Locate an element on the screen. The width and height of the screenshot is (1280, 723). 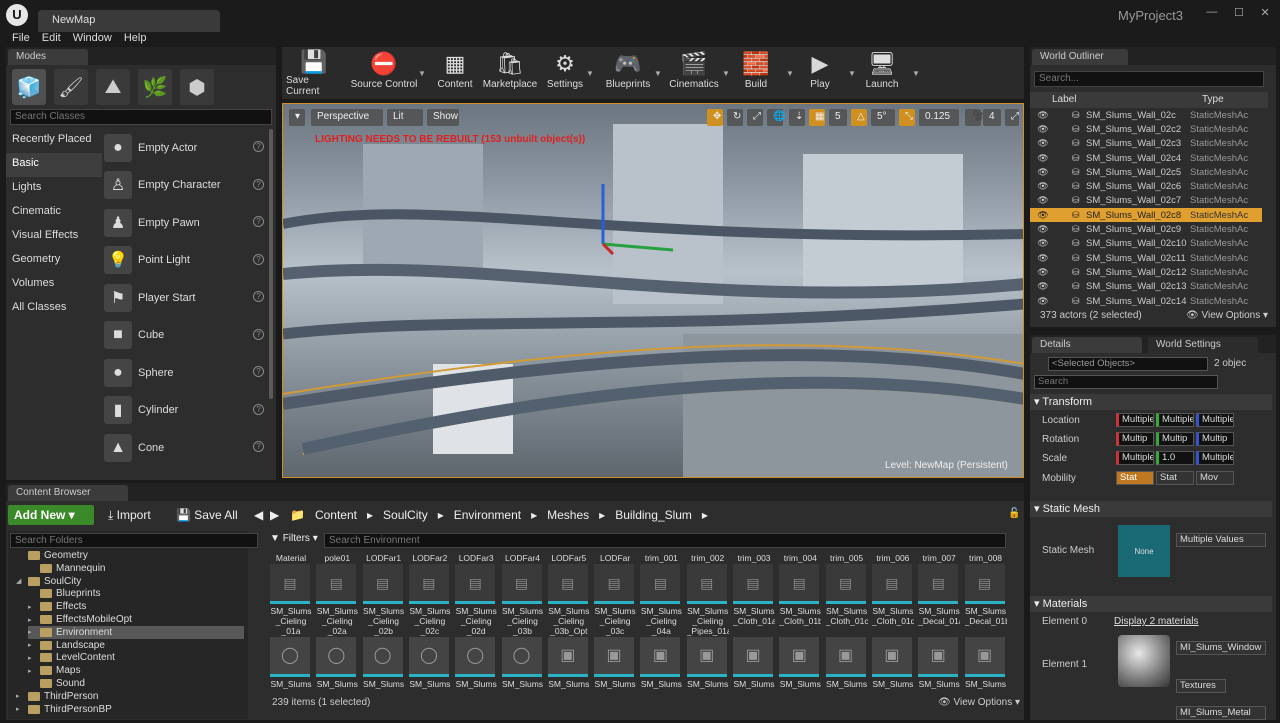
asset-tile: trim_008 ▤ SM_Slums _Decal_01b is located at coordinates (985, 594).